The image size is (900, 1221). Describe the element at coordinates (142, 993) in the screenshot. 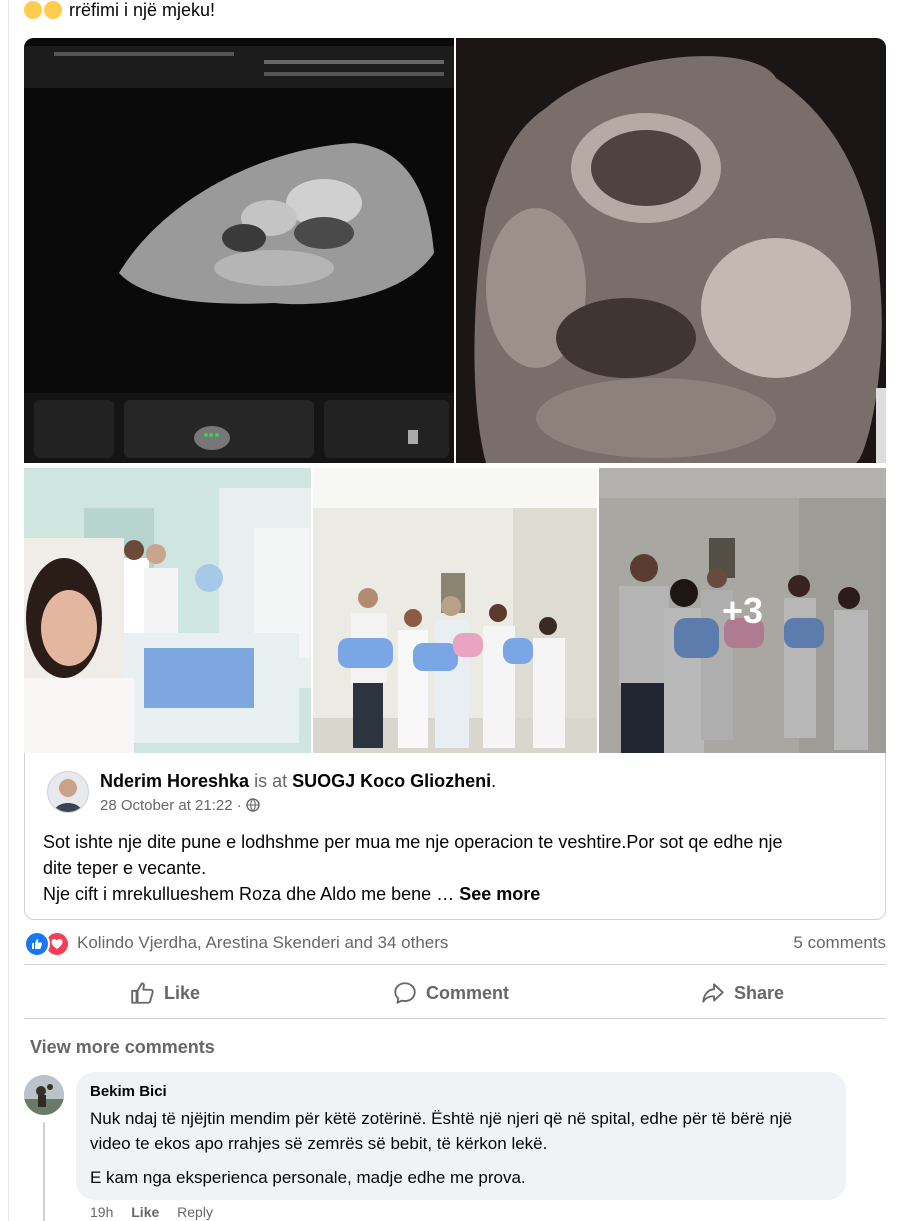

I see `thumbs-up-icon` at that location.